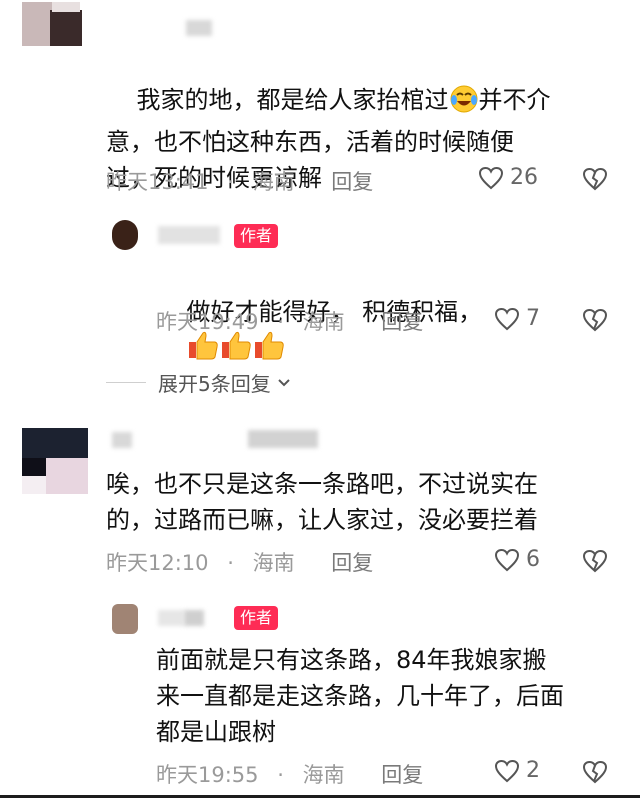  What do you see at coordinates (508, 177) in the screenshot?
I see `like-button: 26` at bounding box center [508, 177].